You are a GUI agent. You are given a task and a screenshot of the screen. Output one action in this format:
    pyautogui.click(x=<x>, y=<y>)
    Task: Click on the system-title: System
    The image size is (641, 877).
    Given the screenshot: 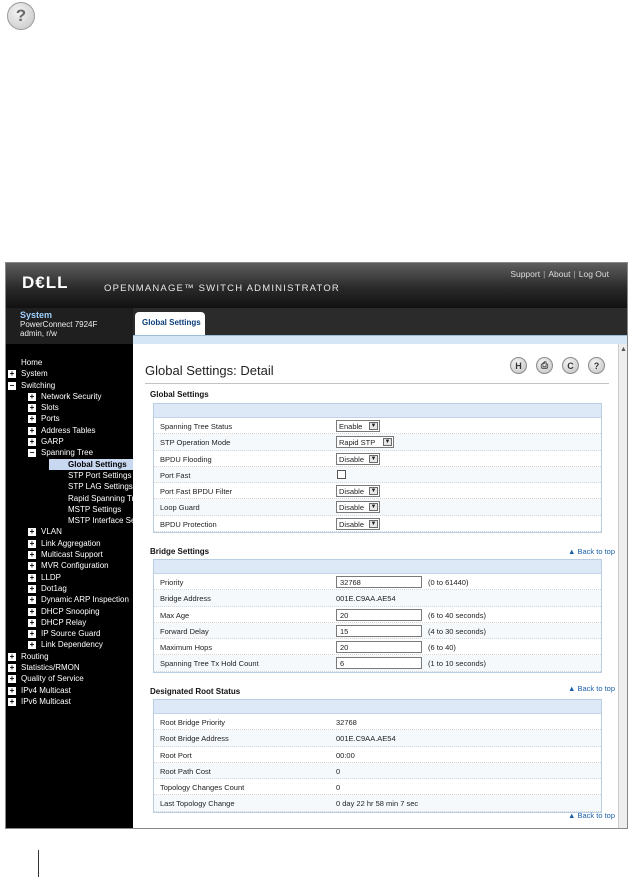 What is the action you would take?
    pyautogui.click(x=76, y=315)
    